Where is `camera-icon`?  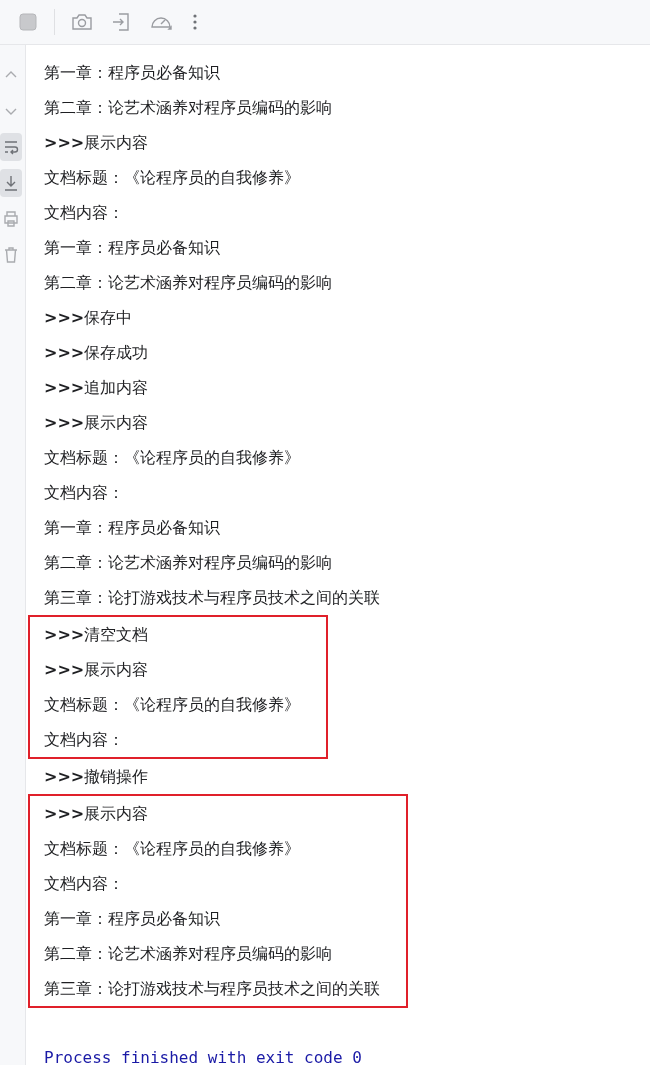
camera-icon is located at coordinates (82, 22).